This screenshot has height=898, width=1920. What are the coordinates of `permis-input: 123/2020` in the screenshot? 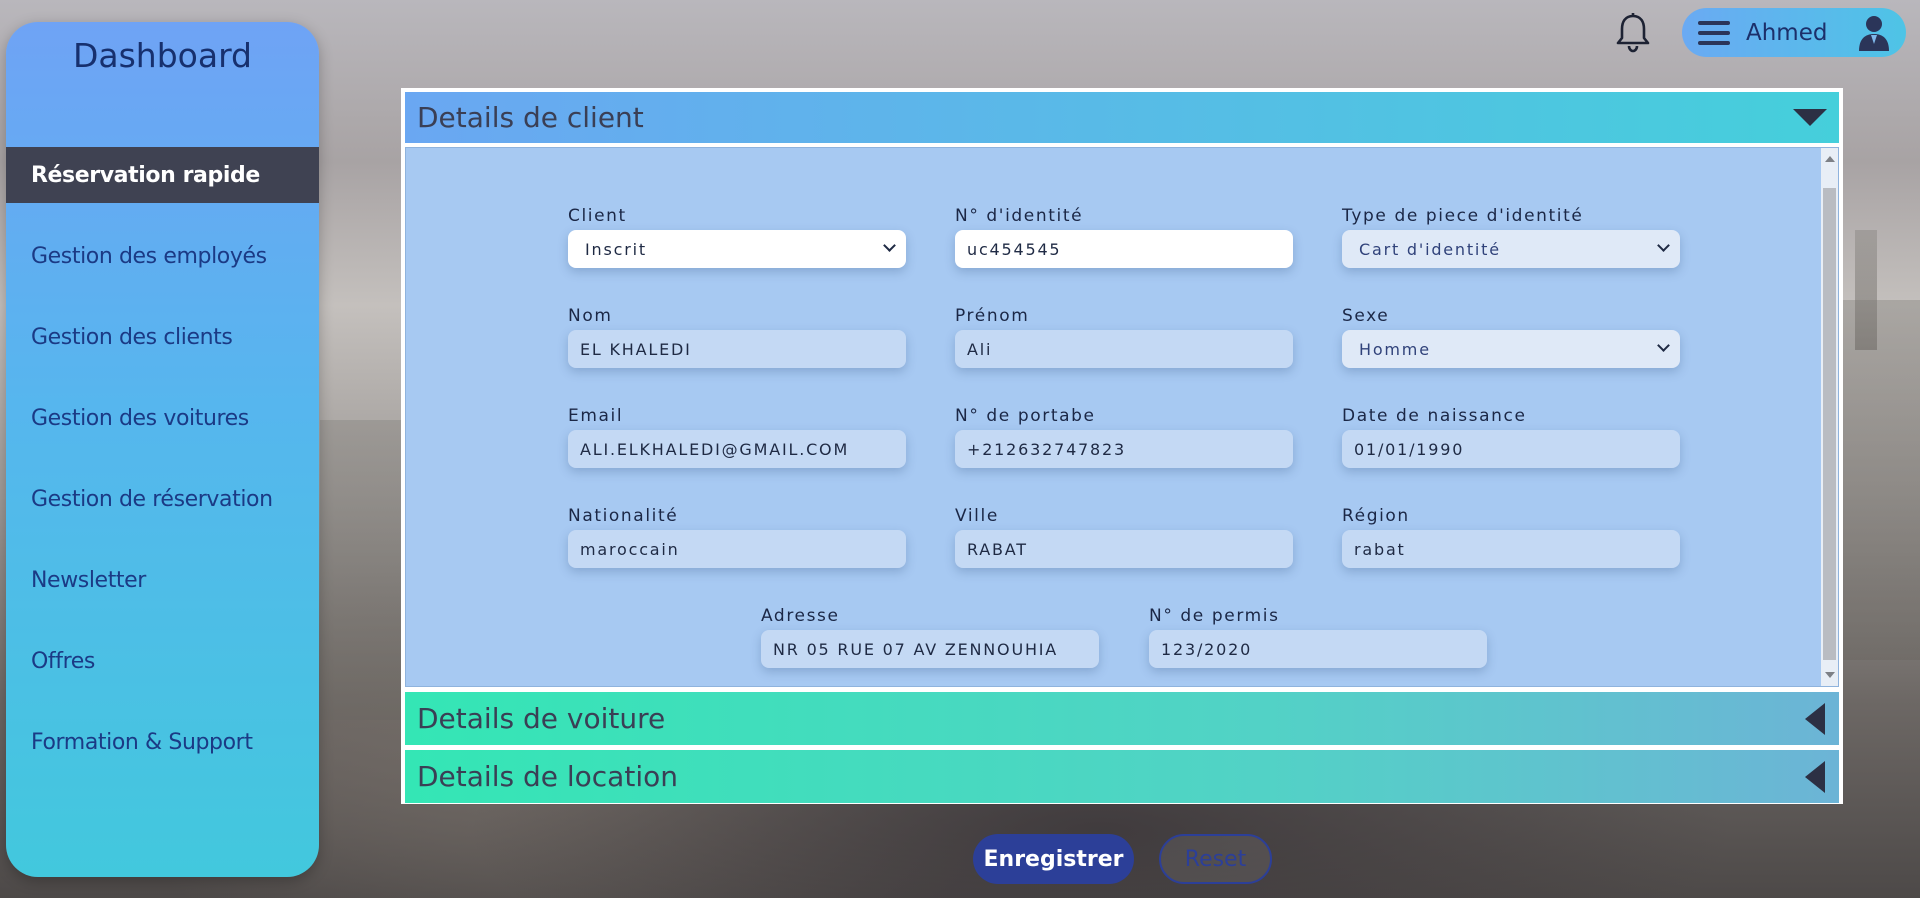 It's located at (1318, 649).